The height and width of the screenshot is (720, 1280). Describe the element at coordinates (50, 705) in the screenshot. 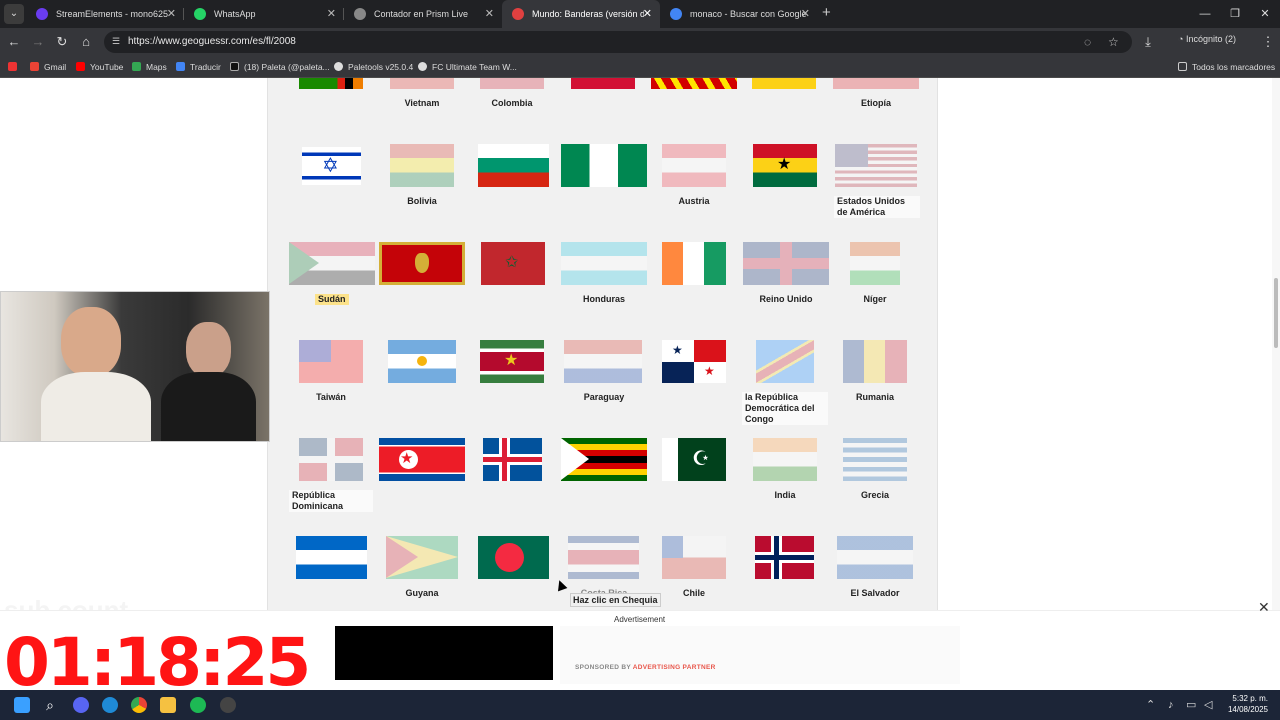

I see `search-icon: ⌕` at that location.